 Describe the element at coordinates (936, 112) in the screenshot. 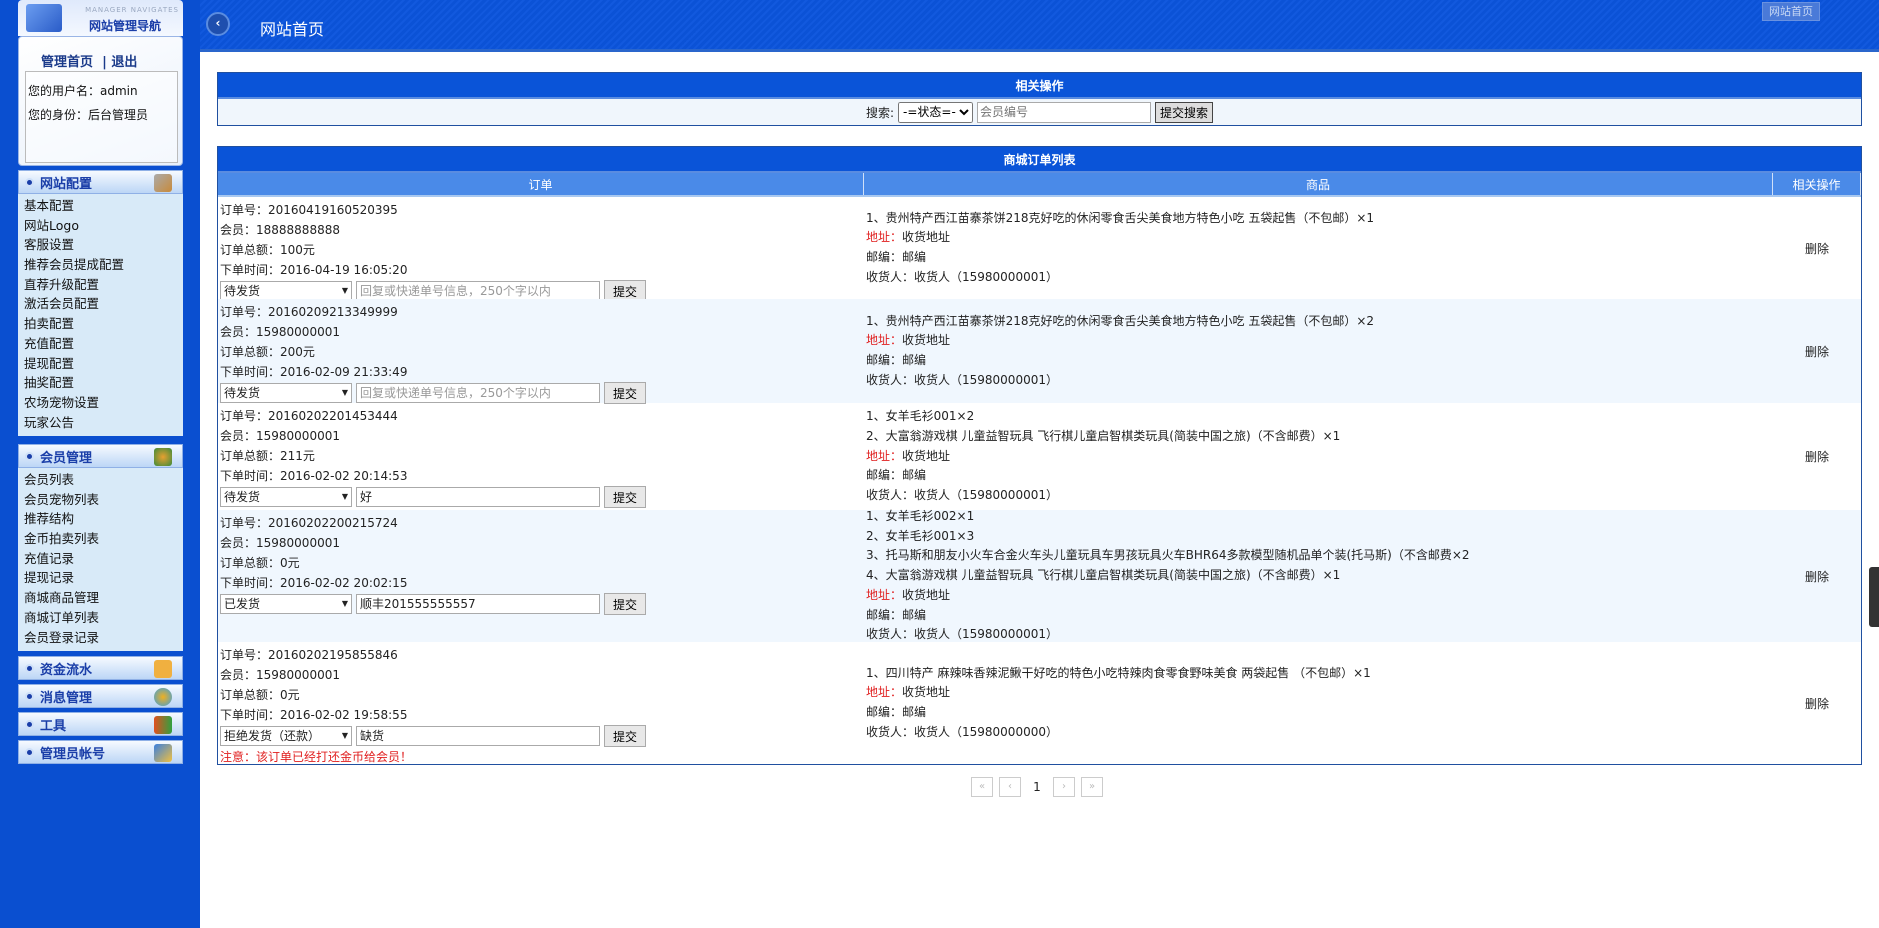

I see `status-select: -=状态=-` at that location.